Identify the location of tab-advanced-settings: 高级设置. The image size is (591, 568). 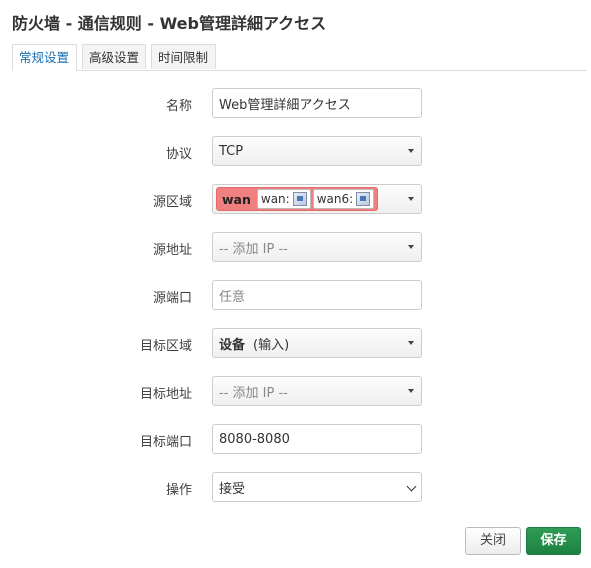
(114, 56).